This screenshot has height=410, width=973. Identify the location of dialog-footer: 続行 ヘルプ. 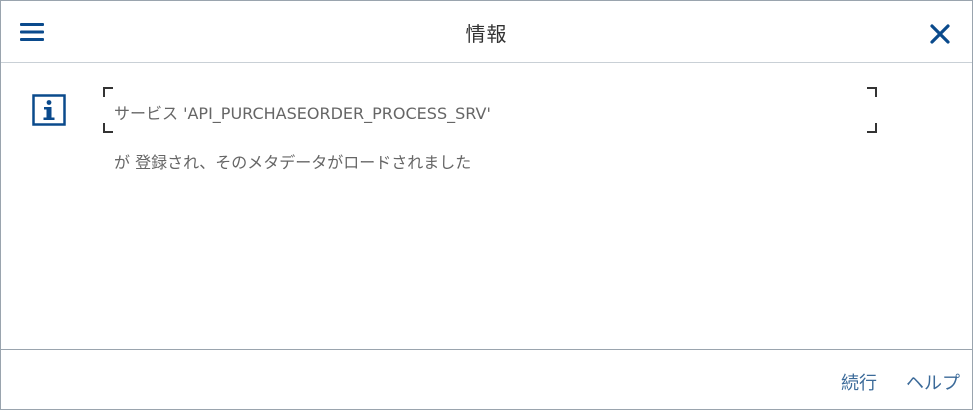
(486, 379).